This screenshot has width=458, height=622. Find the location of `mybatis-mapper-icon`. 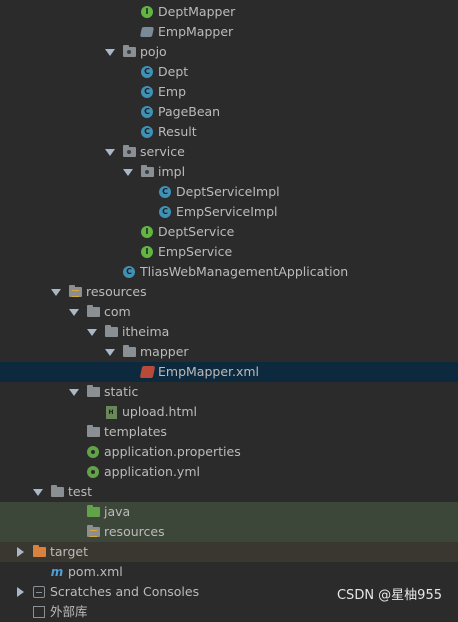

mybatis-mapper-icon is located at coordinates (147, 32).